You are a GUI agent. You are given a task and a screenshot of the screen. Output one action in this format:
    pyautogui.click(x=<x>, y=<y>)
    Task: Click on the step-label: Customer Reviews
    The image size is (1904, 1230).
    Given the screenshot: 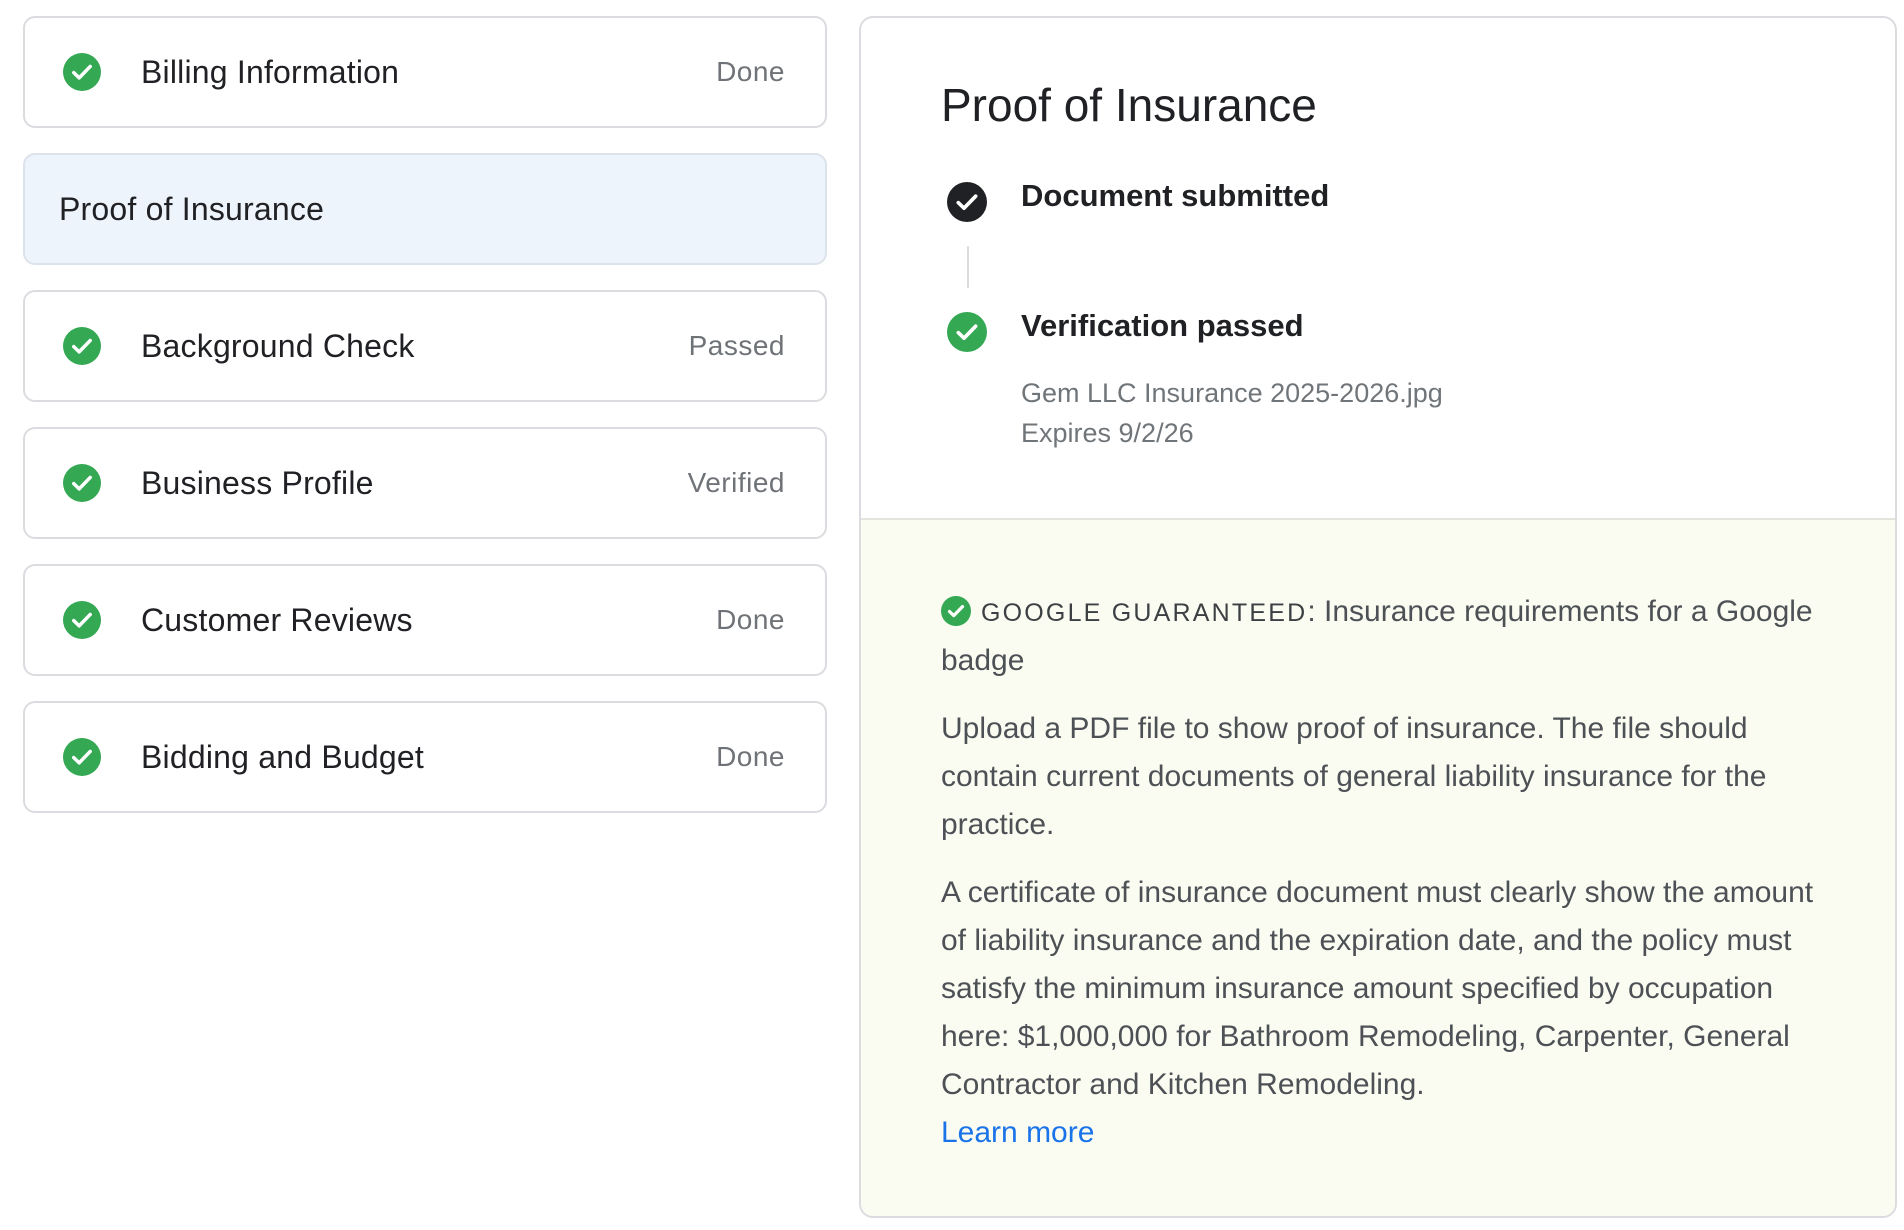 What is the action you would take?
    pyautogui.click(x=277, y=619)
    